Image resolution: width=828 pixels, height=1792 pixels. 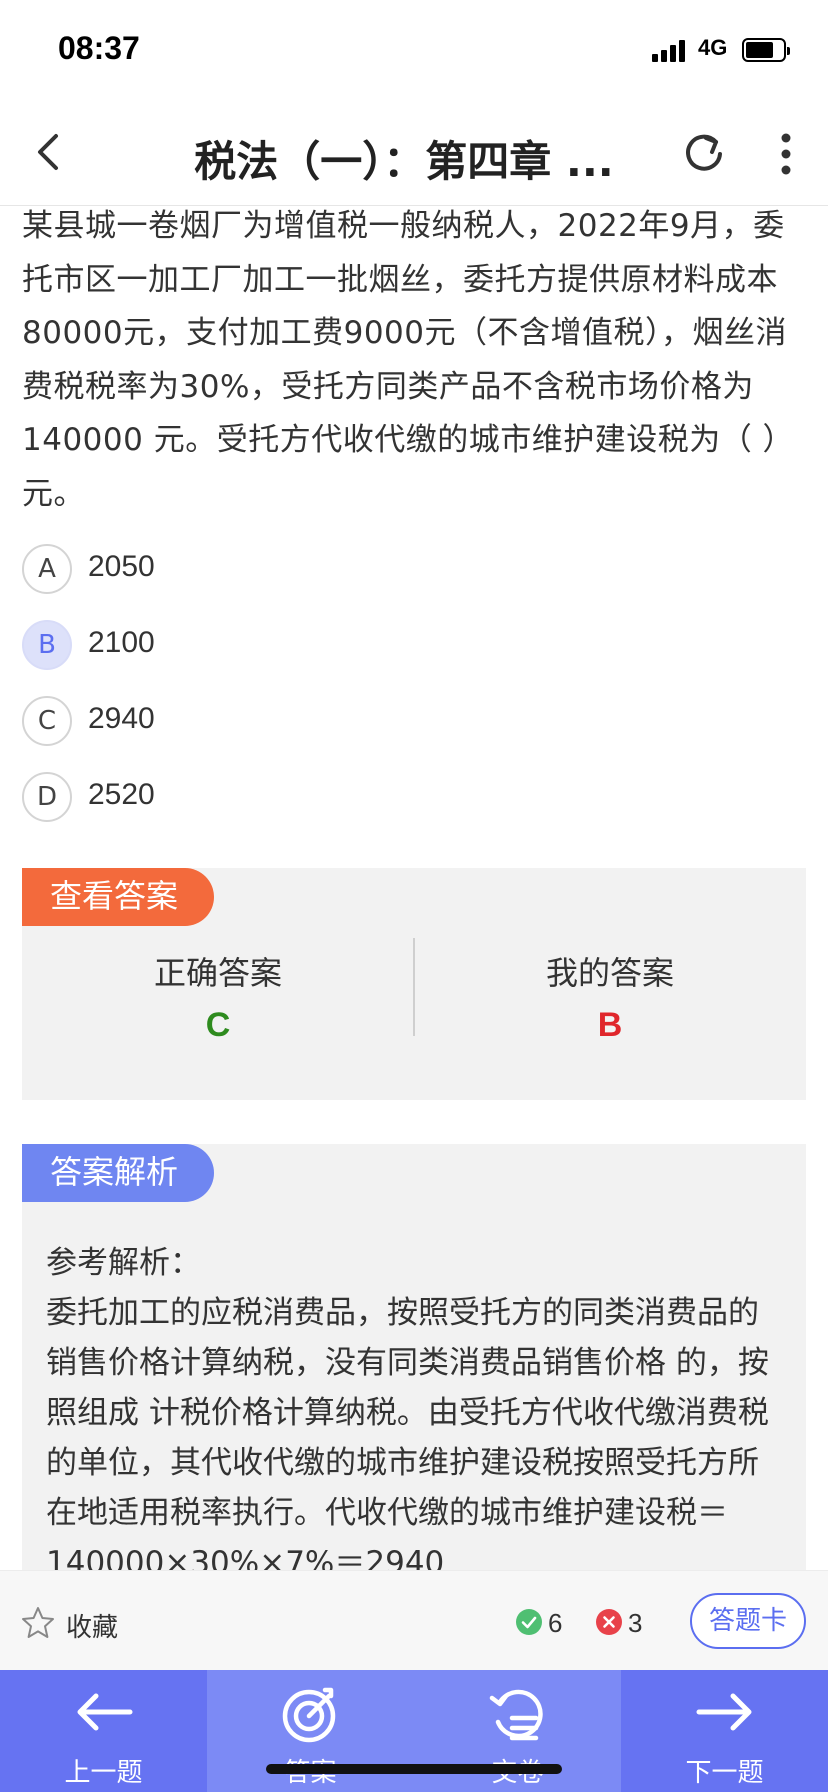 What do you see at coordinates (704, 154) in the screenshot?
I see `refresh-icon` at bounding box center [704, 154].